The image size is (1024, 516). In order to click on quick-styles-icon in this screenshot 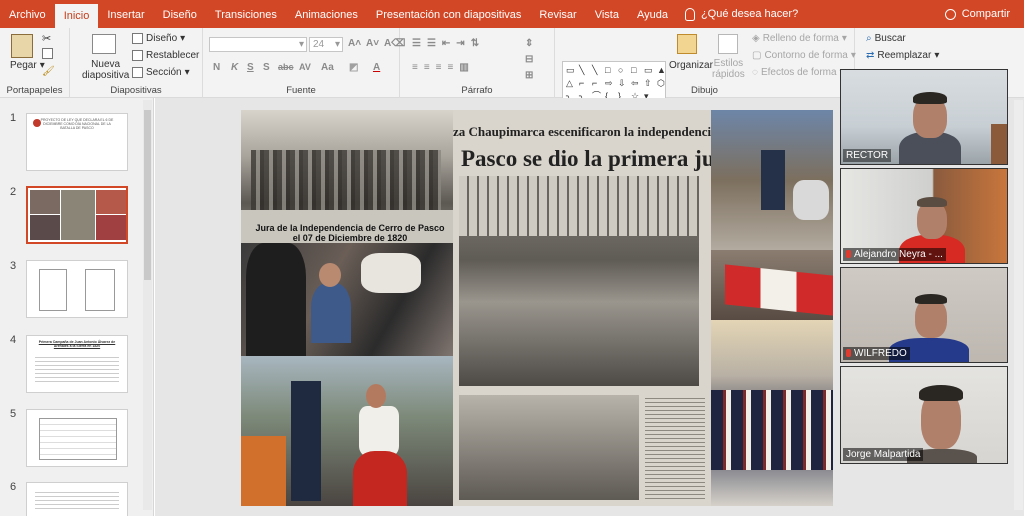, I will do `click(728, 44)`.